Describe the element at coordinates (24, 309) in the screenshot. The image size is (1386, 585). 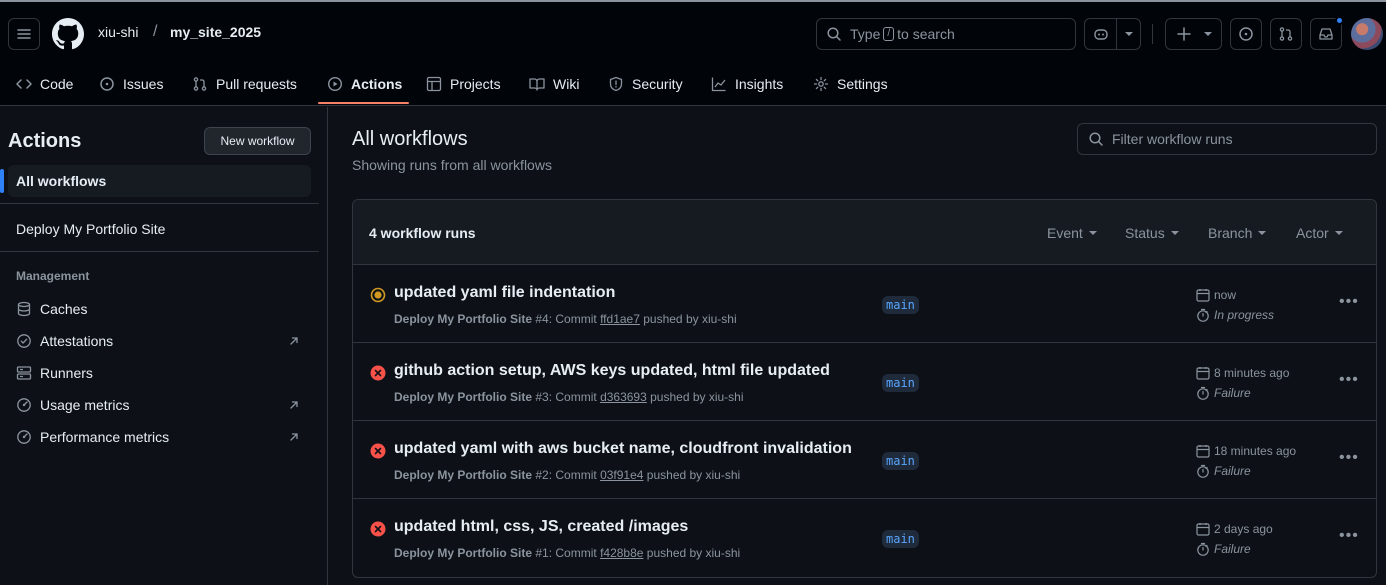
I see `database-icon` at that location.